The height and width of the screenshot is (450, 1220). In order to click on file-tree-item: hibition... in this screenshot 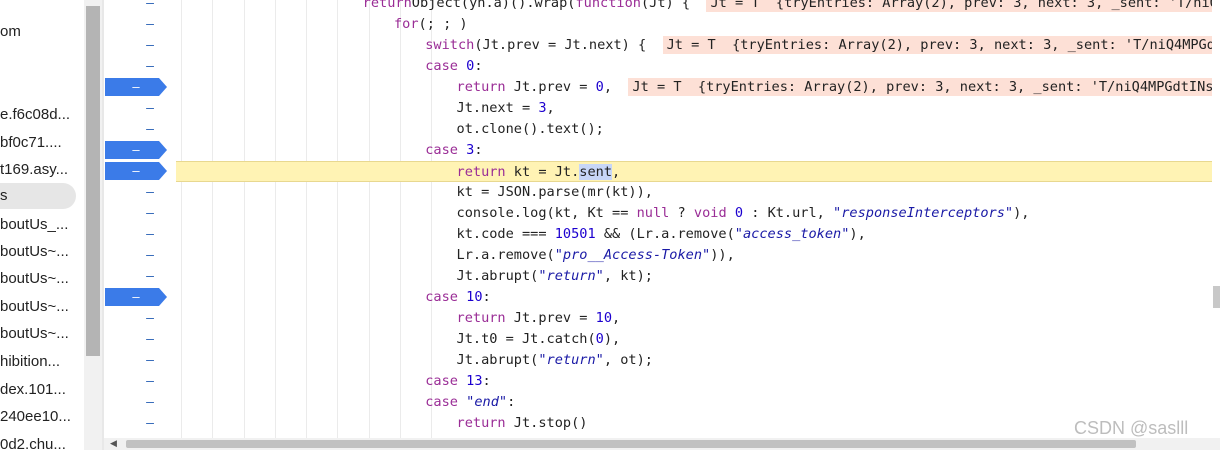, I will do `click(30, 362)`.